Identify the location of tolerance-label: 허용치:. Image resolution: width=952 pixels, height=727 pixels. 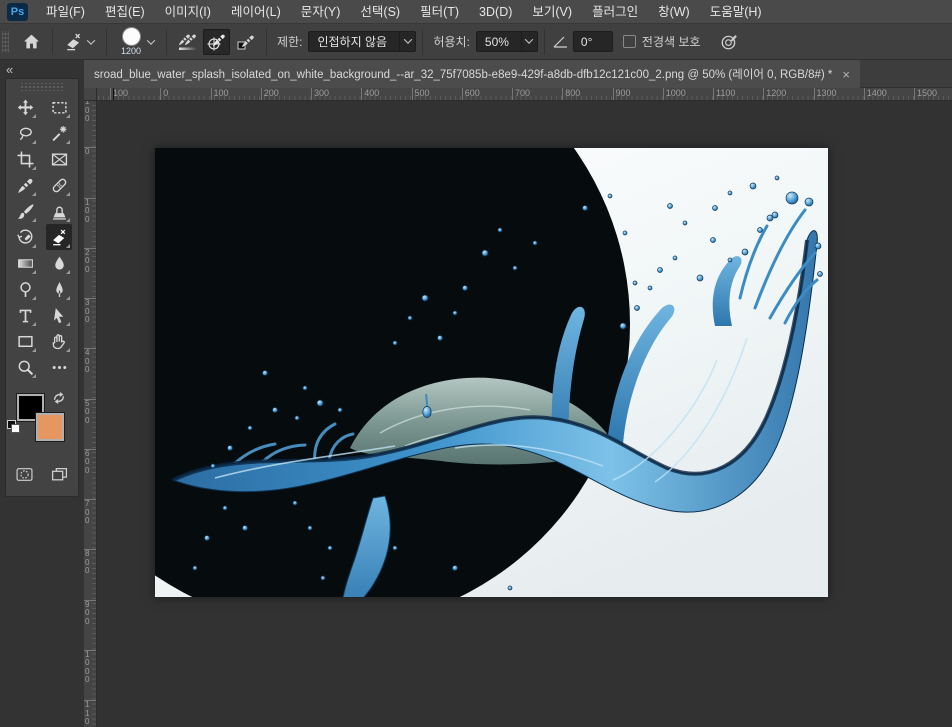
(451, 42).